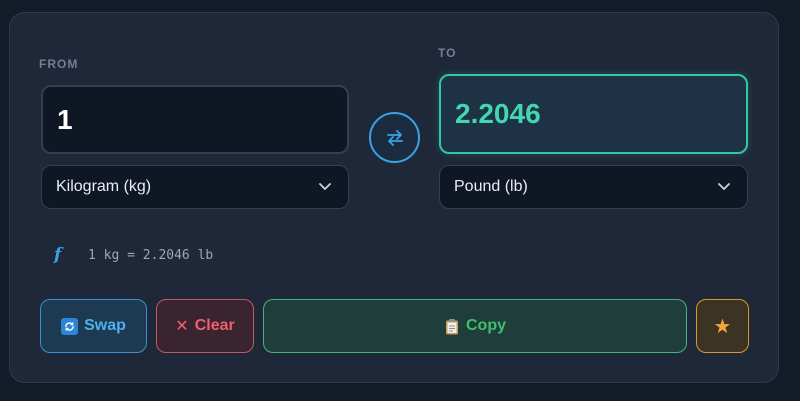 This screenshot has height=401, width=800. I want to click on copy-button: Copy, so click(475, 326).